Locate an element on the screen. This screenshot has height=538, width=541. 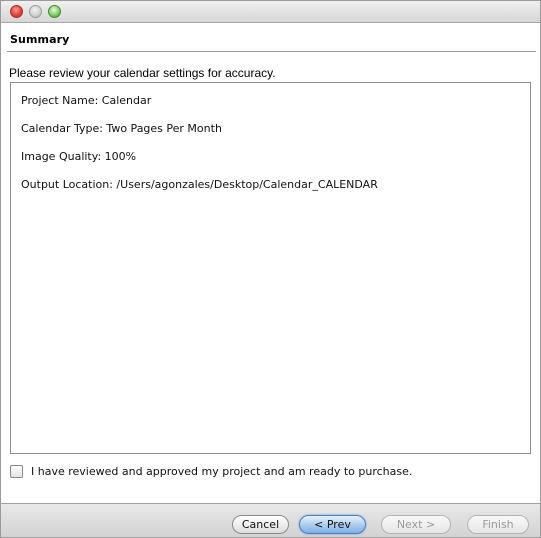
project-name-line: Project Name: Calendar is located at coordinates (86, 100).